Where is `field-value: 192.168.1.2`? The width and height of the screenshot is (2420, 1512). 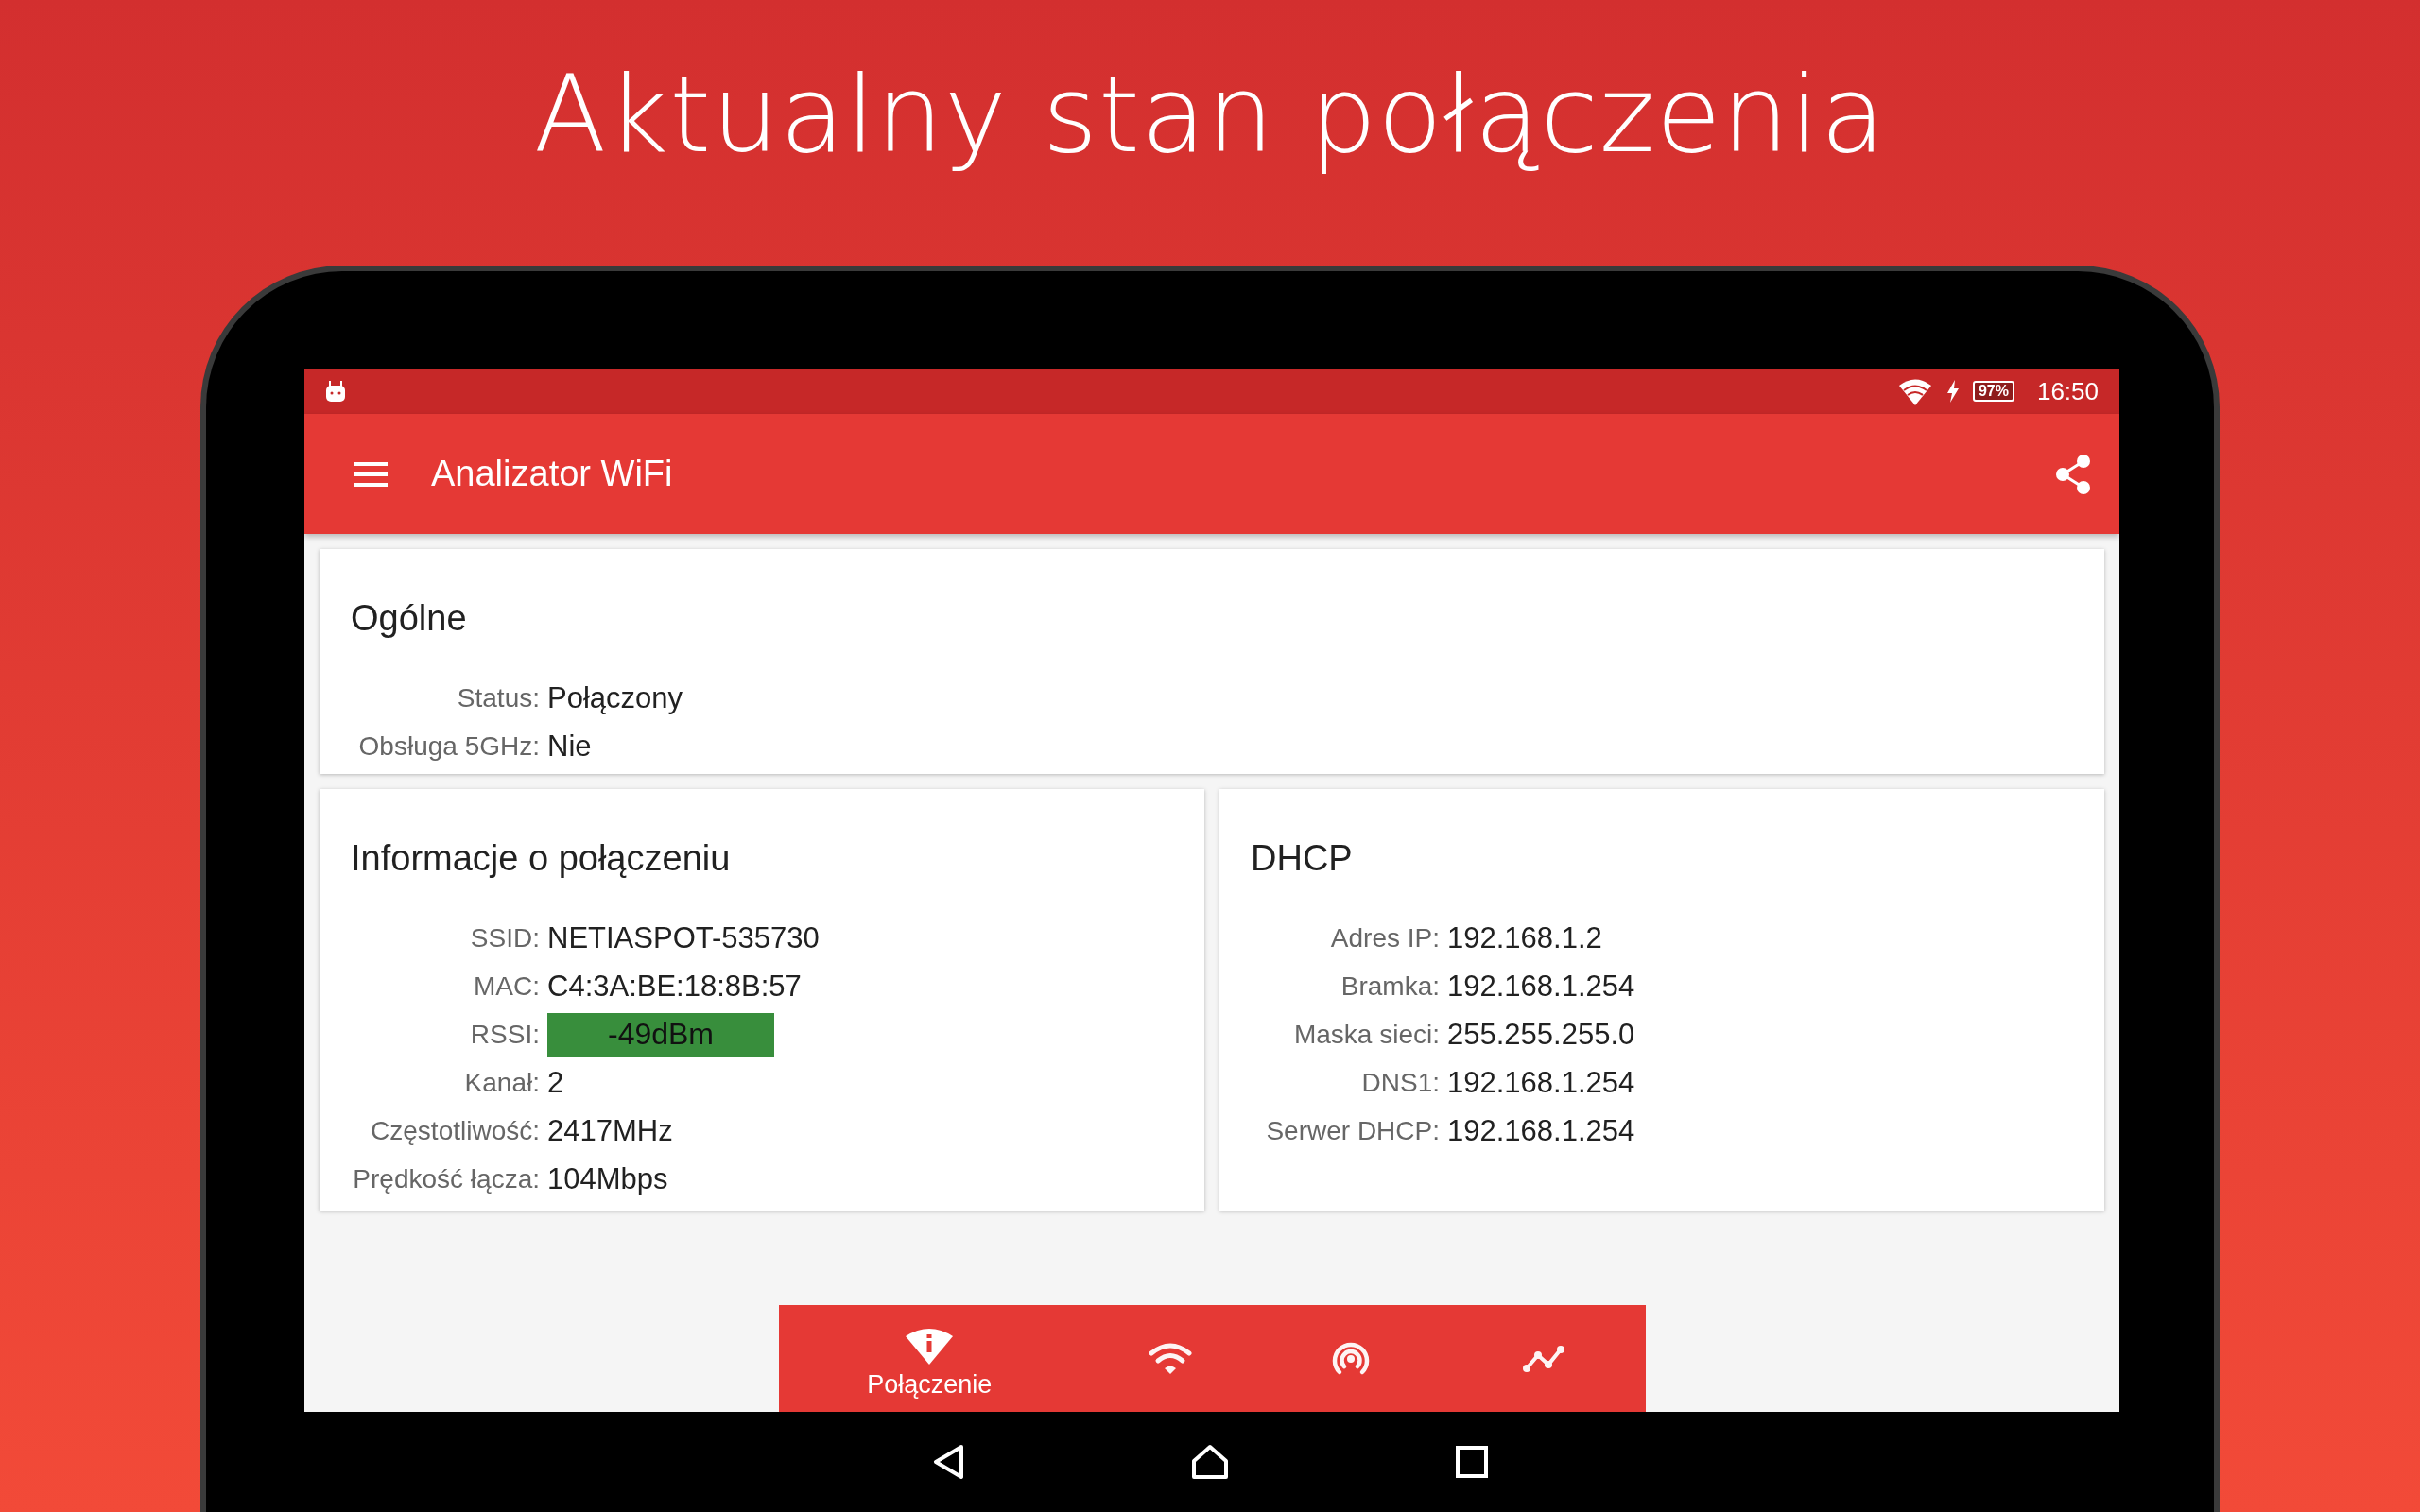
field-value: 192.168.1.2 is located at coordinates (1524, 937).